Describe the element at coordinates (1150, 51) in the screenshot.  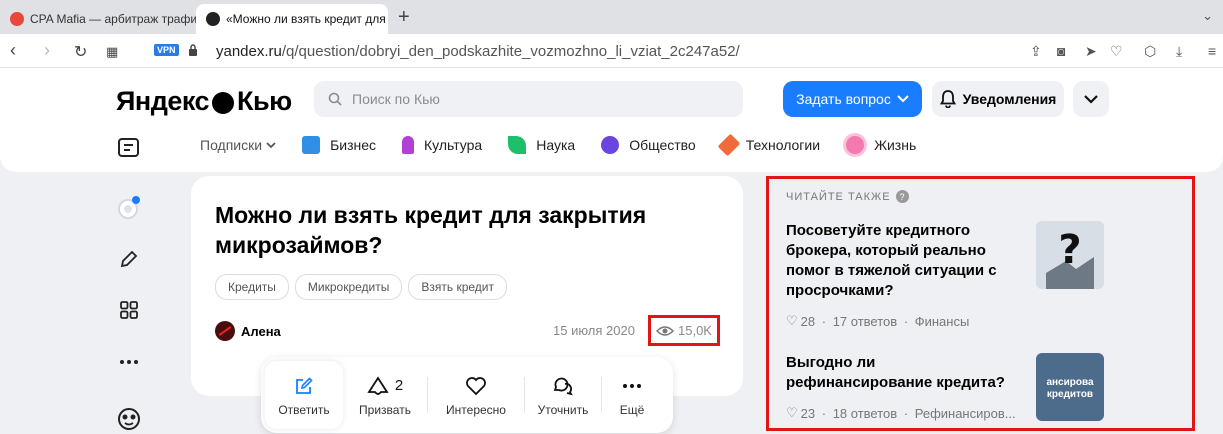
I see `extensions-cube-icon: ⬡` at that location.